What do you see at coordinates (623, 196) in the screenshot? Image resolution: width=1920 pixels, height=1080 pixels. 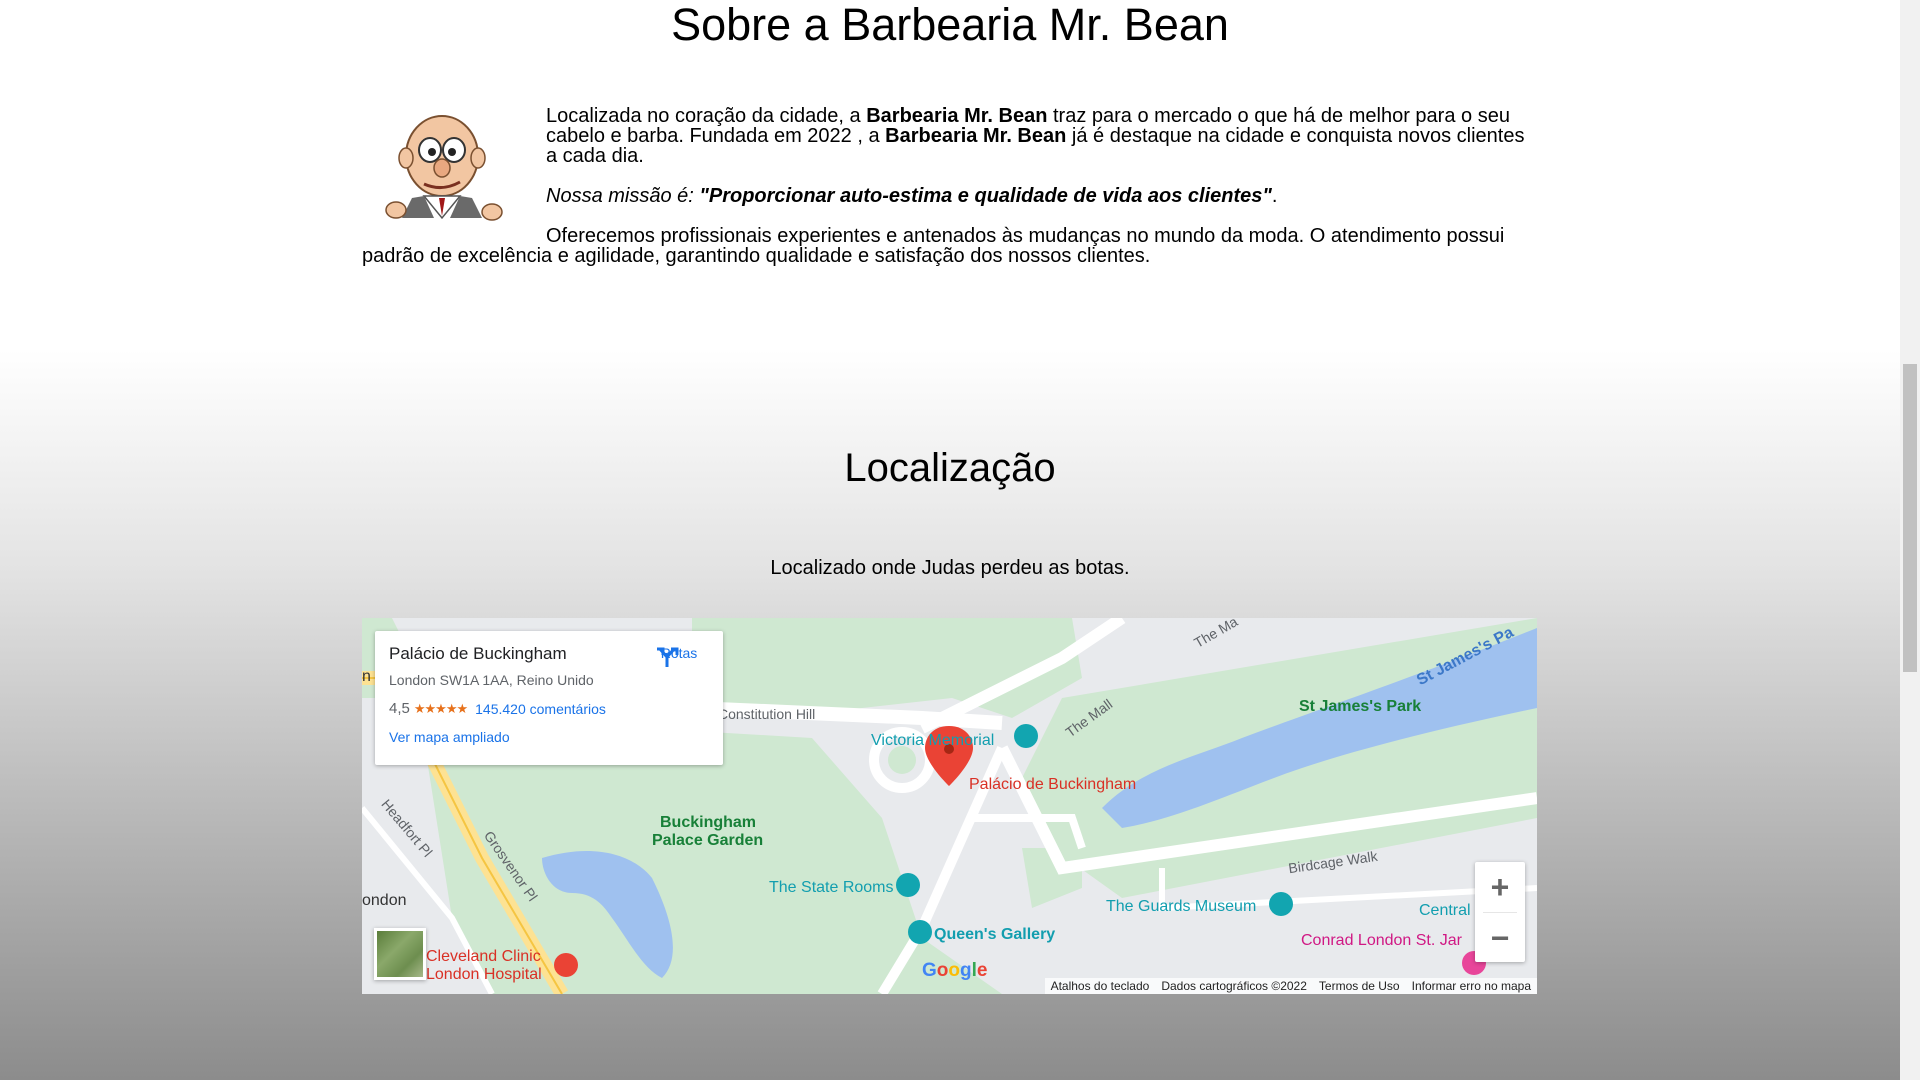 I see `mission-label: Nossa missão é:` at bounding box center [623, 196].